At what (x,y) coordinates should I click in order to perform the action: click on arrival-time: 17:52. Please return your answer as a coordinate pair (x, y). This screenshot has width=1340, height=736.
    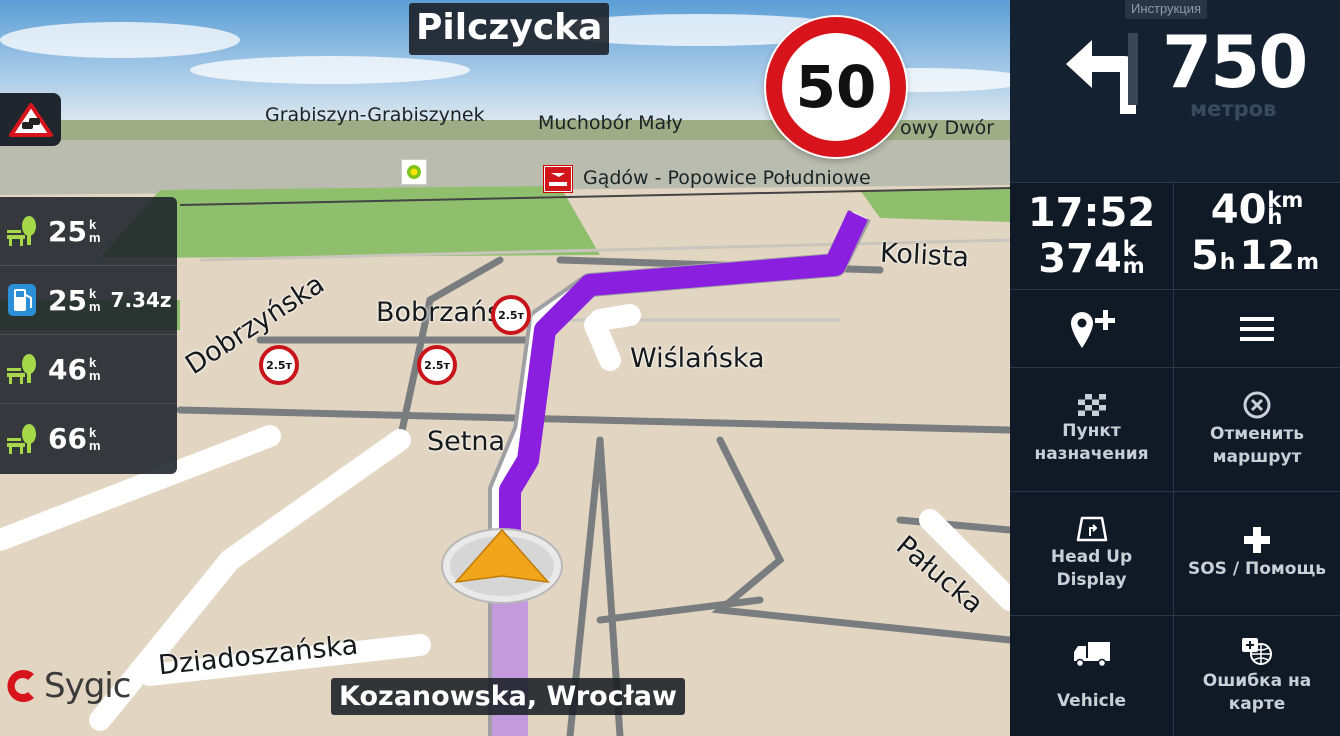
    Looking at the image, I should click on (1091, 213).